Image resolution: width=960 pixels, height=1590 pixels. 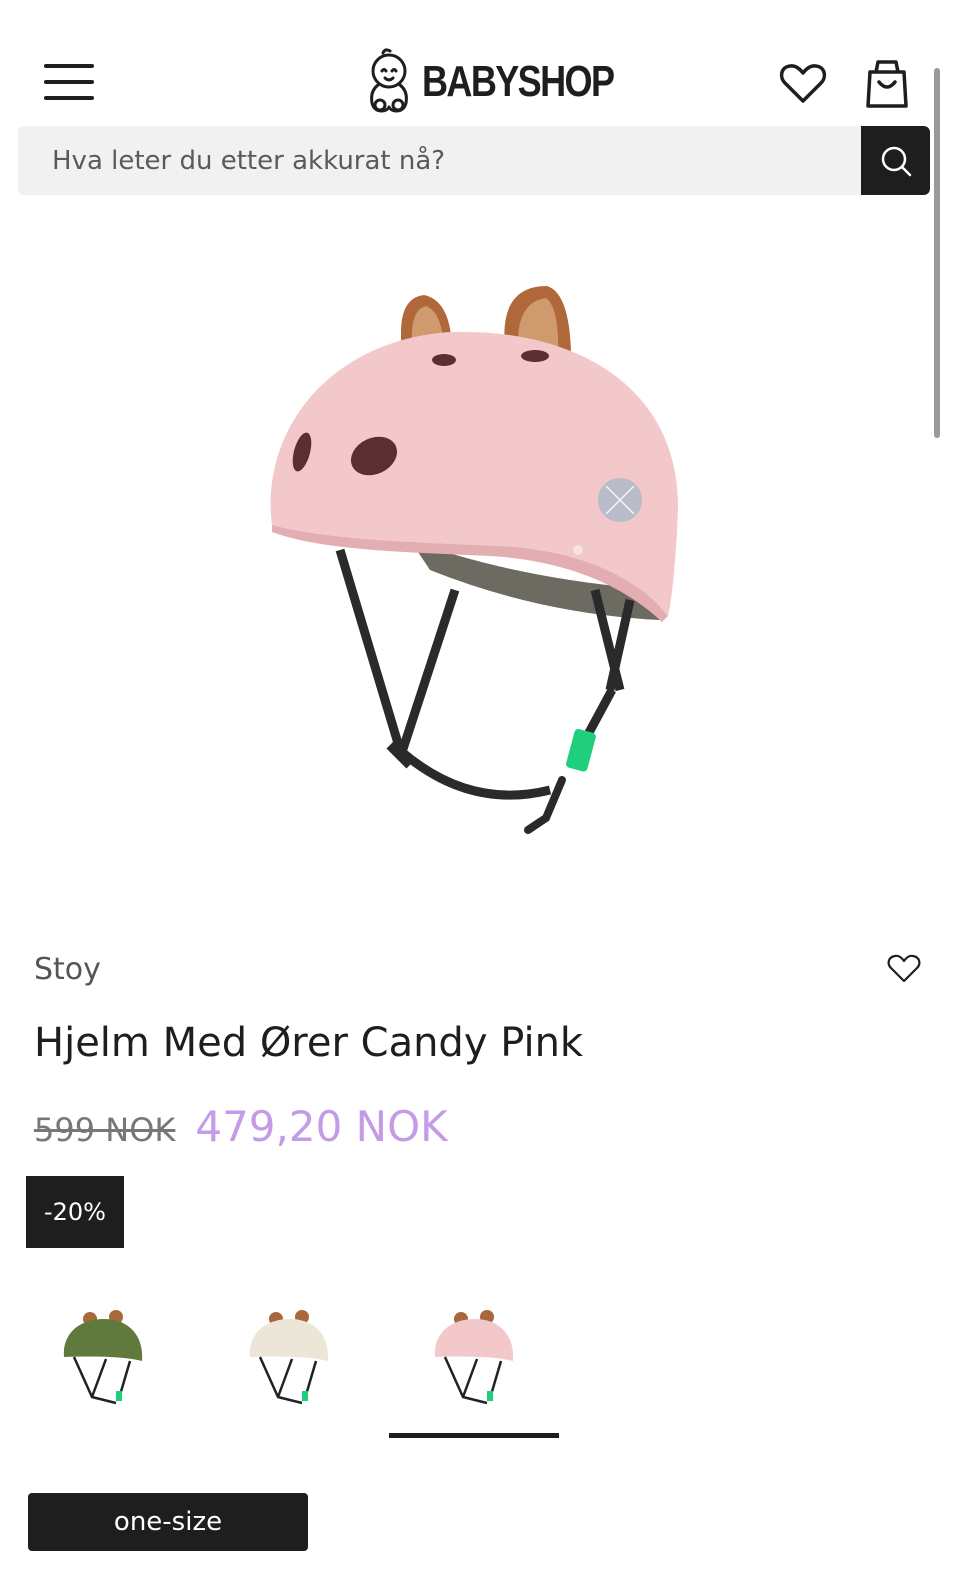 I want to click on price-block: 599 NOK 479,20 NOK, so click(x=241, y=1126).